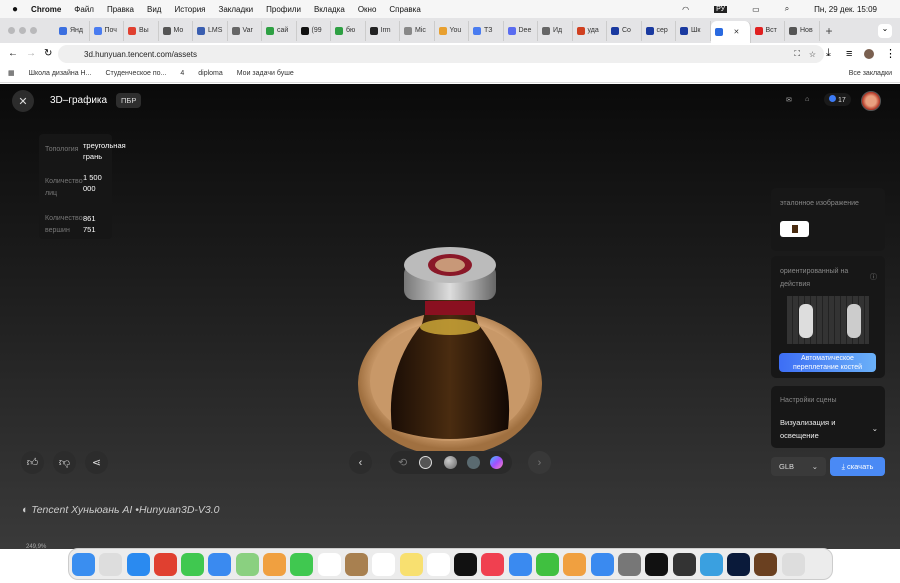 This screenshot has height=583, width=900. Describe the element at coordinates (739, 564) in the screenshot. I see `photoshop-icon` at that location.